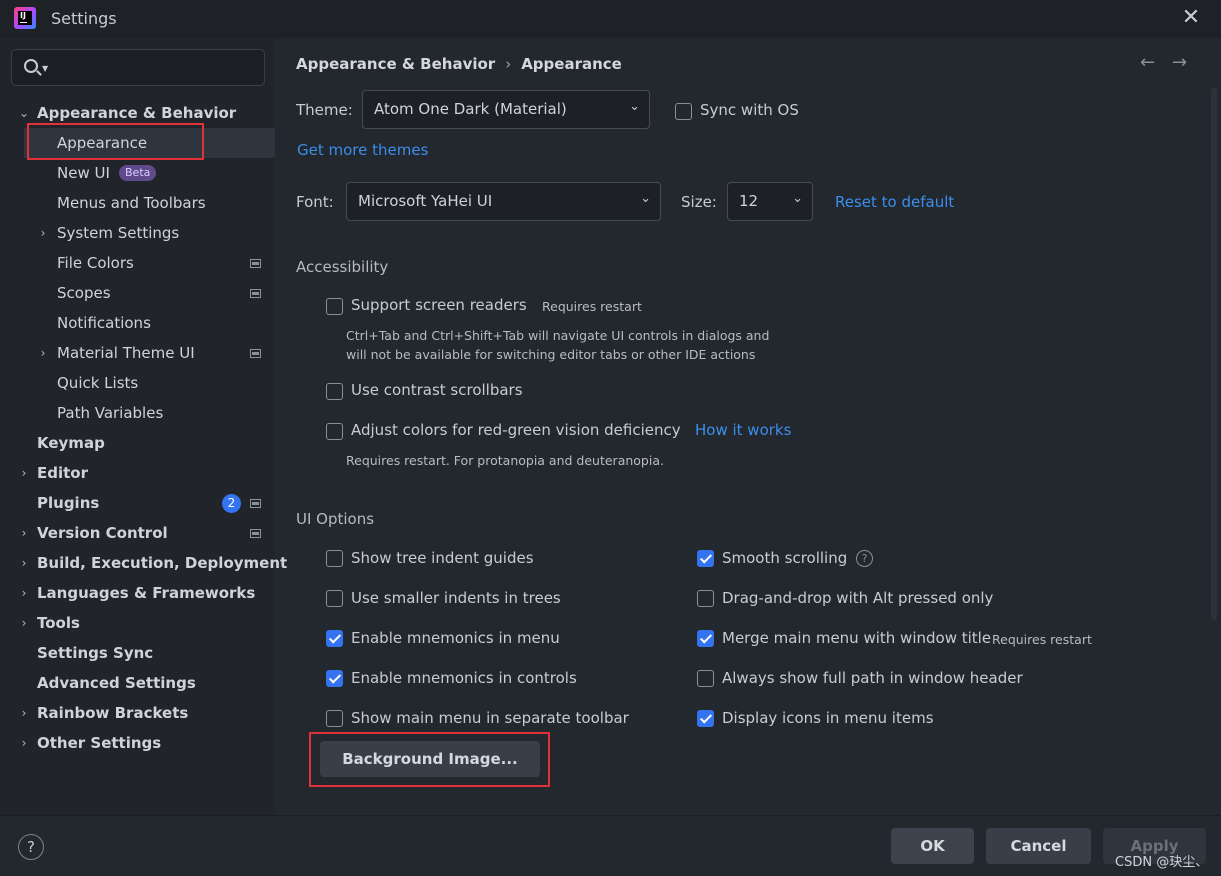 This screenshot has height=876, width=1221. Describe the element at coordinates (894, 202) in the screenshot. I see `reset-to-default-link: Reset to default` at that location.